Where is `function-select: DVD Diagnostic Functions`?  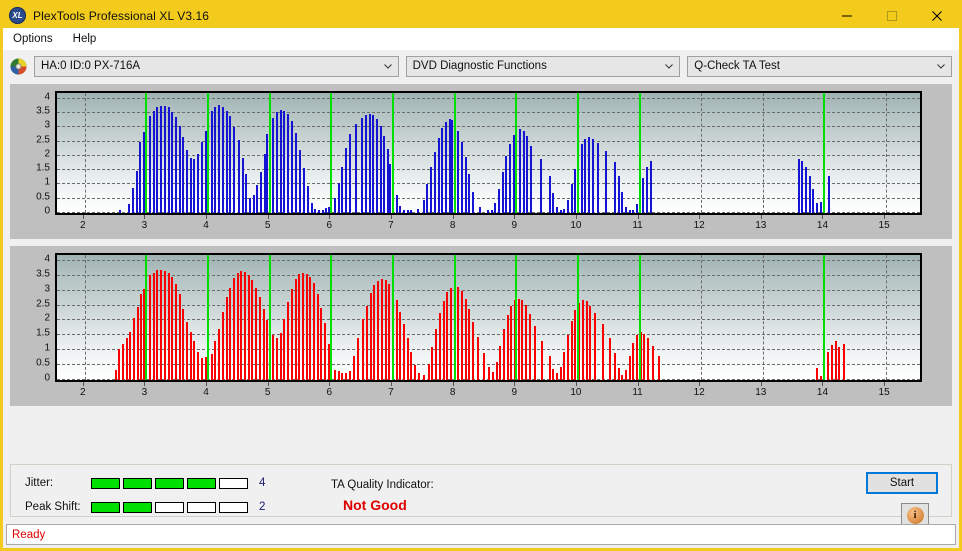
function-select: DVD Diagnostic Functions is located at coordinates (543, 66).